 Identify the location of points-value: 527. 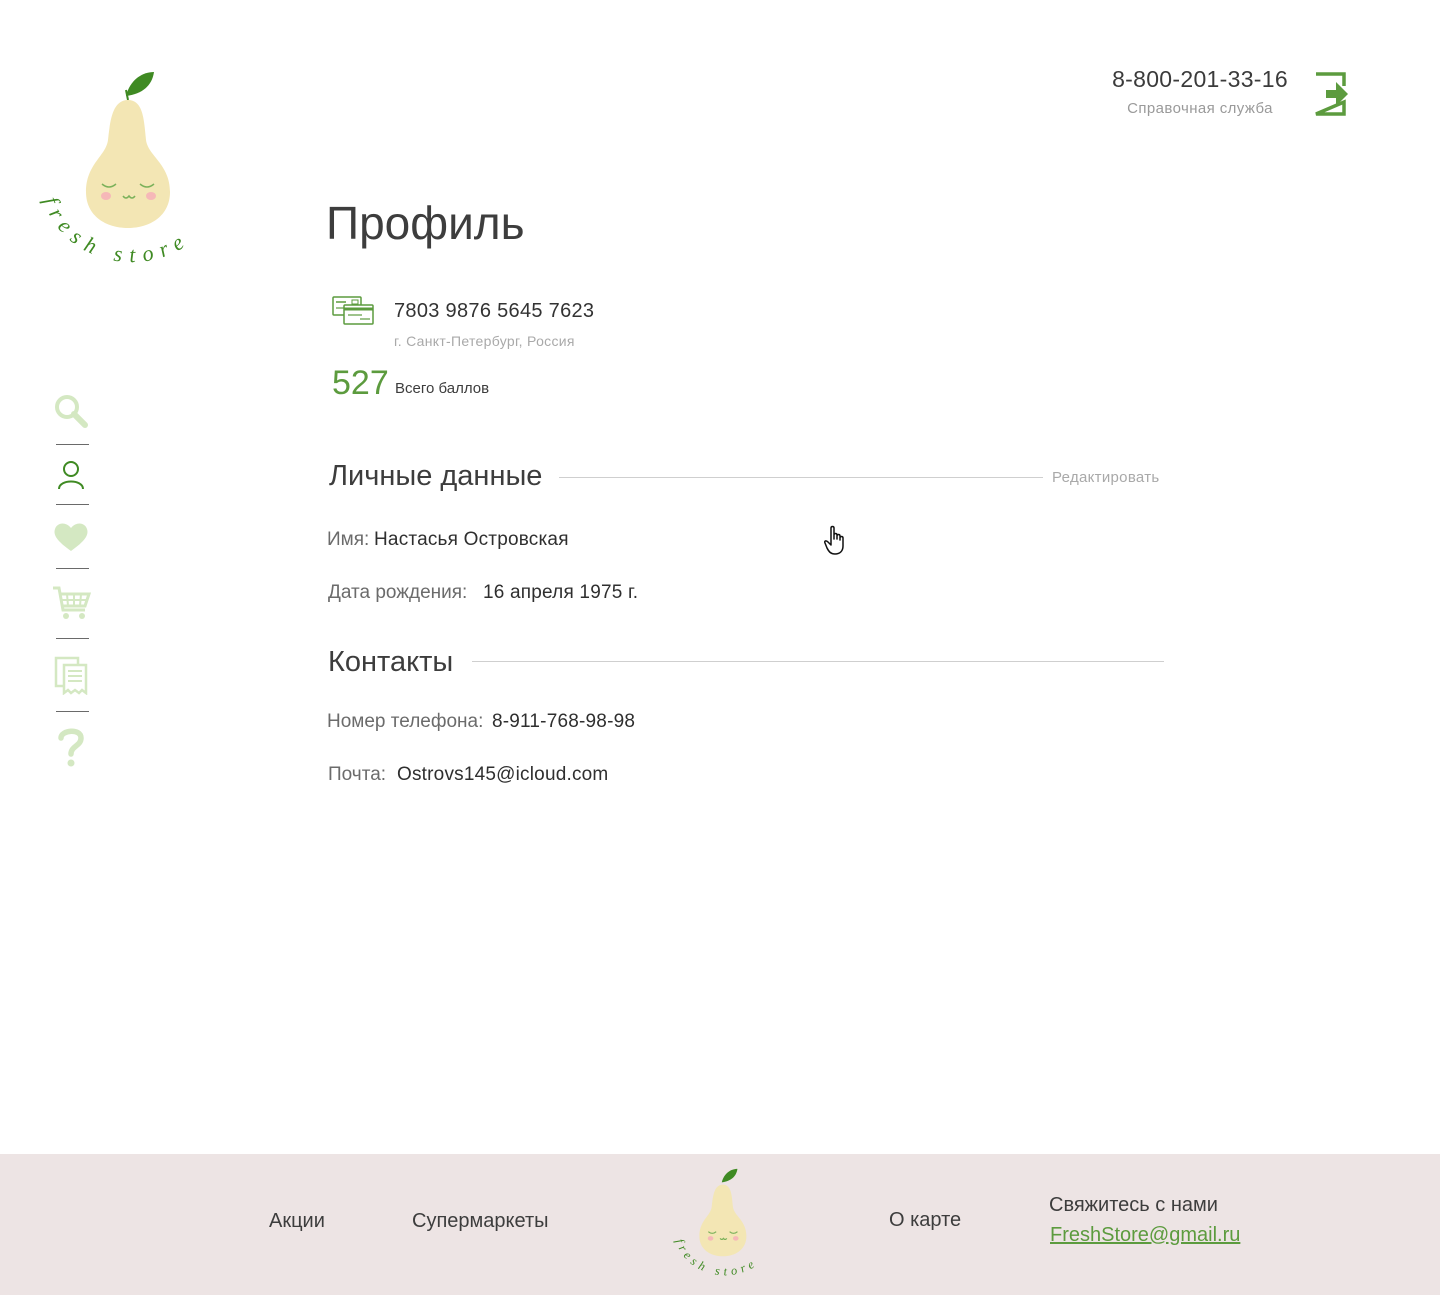
(360, 383).